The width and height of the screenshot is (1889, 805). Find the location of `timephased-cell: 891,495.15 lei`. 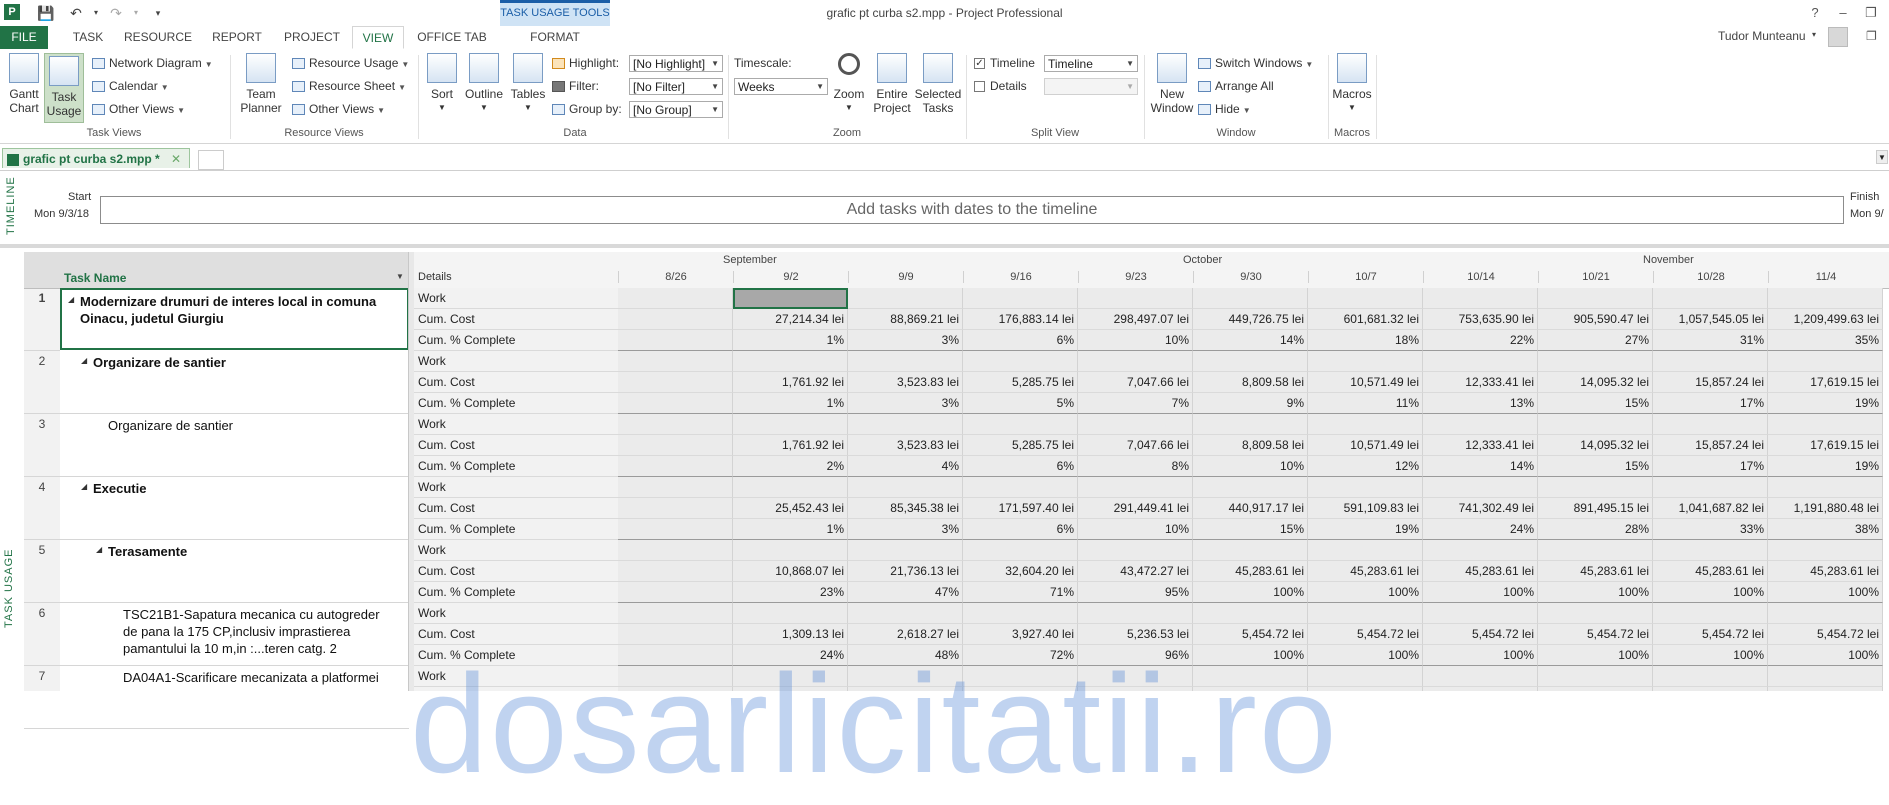

timephased-cell: 891,495.15 lei is located at coordinates (1595, 508).